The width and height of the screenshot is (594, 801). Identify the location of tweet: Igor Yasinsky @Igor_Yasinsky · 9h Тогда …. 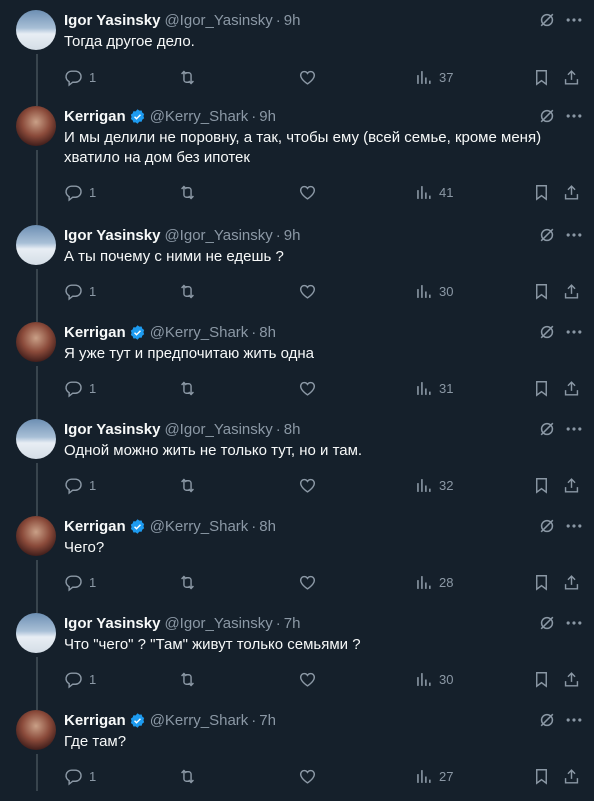
(297, 55).